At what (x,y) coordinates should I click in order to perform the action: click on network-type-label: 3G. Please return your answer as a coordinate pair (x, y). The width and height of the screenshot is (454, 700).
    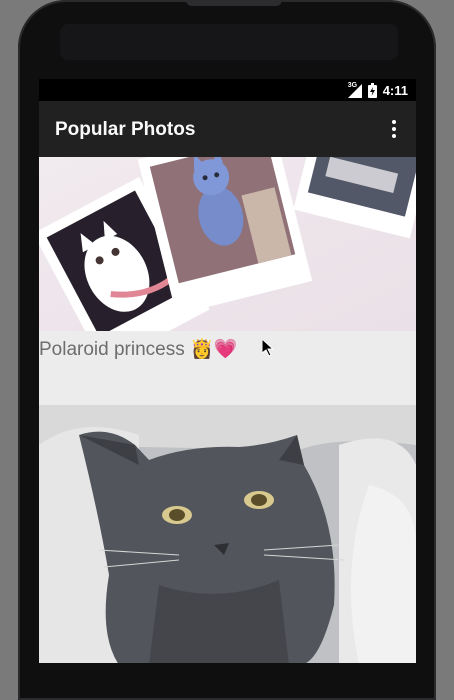
    Looking at the image, I should click on (352, 85).